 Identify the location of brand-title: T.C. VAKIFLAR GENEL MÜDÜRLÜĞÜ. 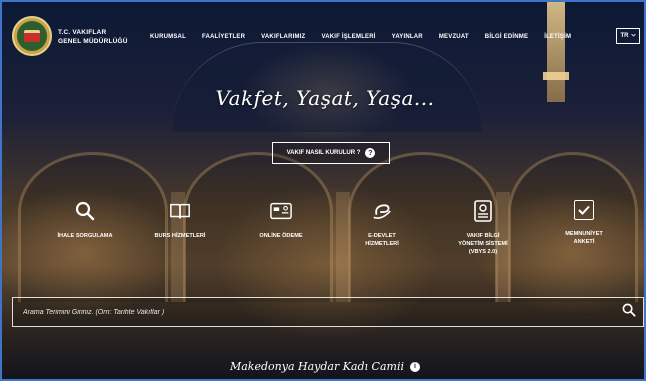
(93, 37).